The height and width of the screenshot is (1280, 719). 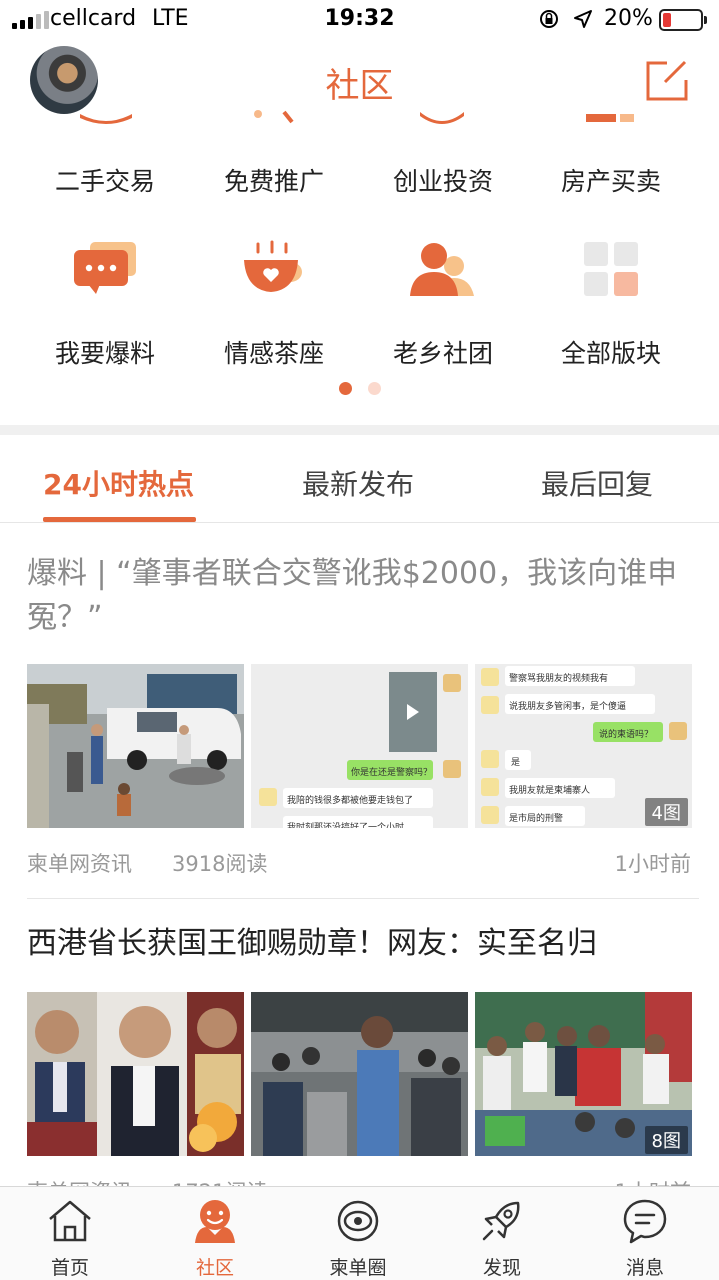 I want to click on category-second-hand: 二手交易, so click(x=105, y=180).